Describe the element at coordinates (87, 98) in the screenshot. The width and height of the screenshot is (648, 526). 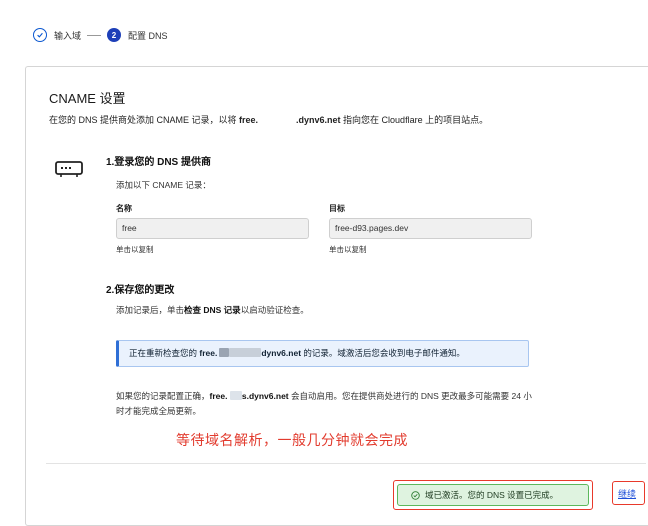
I see `page-title: CNAME 设置` at that location.